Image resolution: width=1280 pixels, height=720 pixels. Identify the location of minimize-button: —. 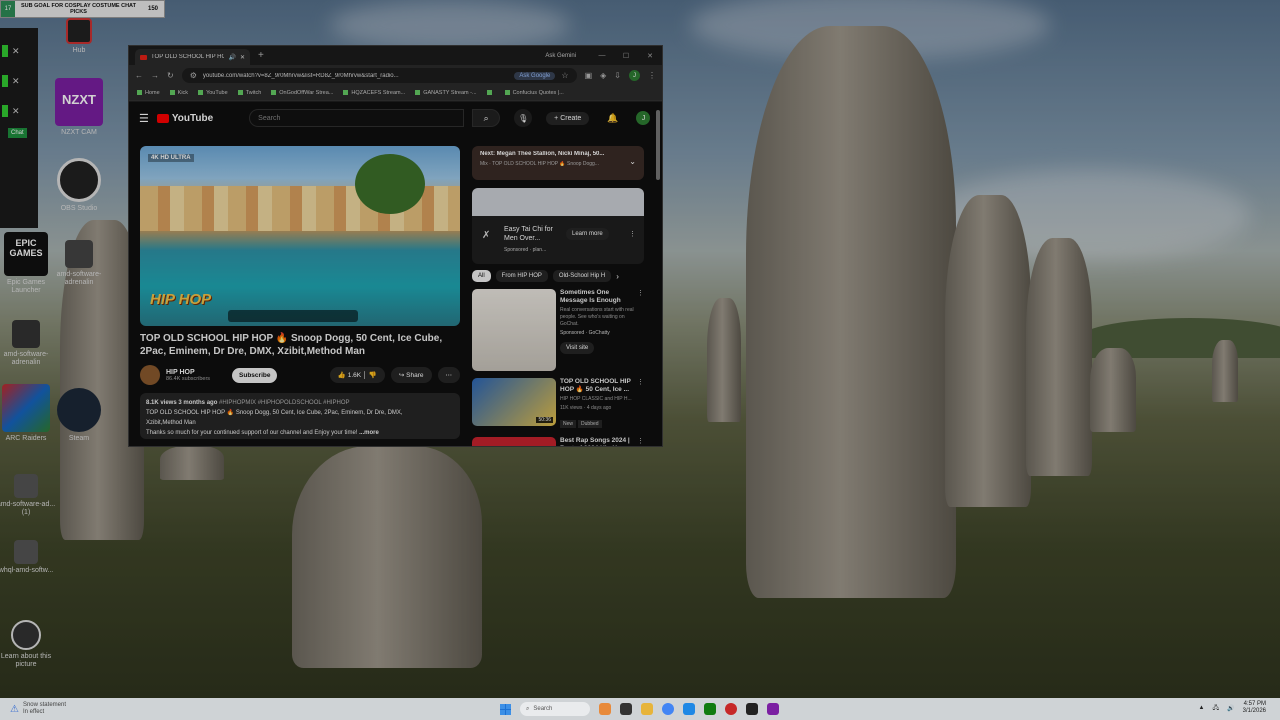
(602, 55).